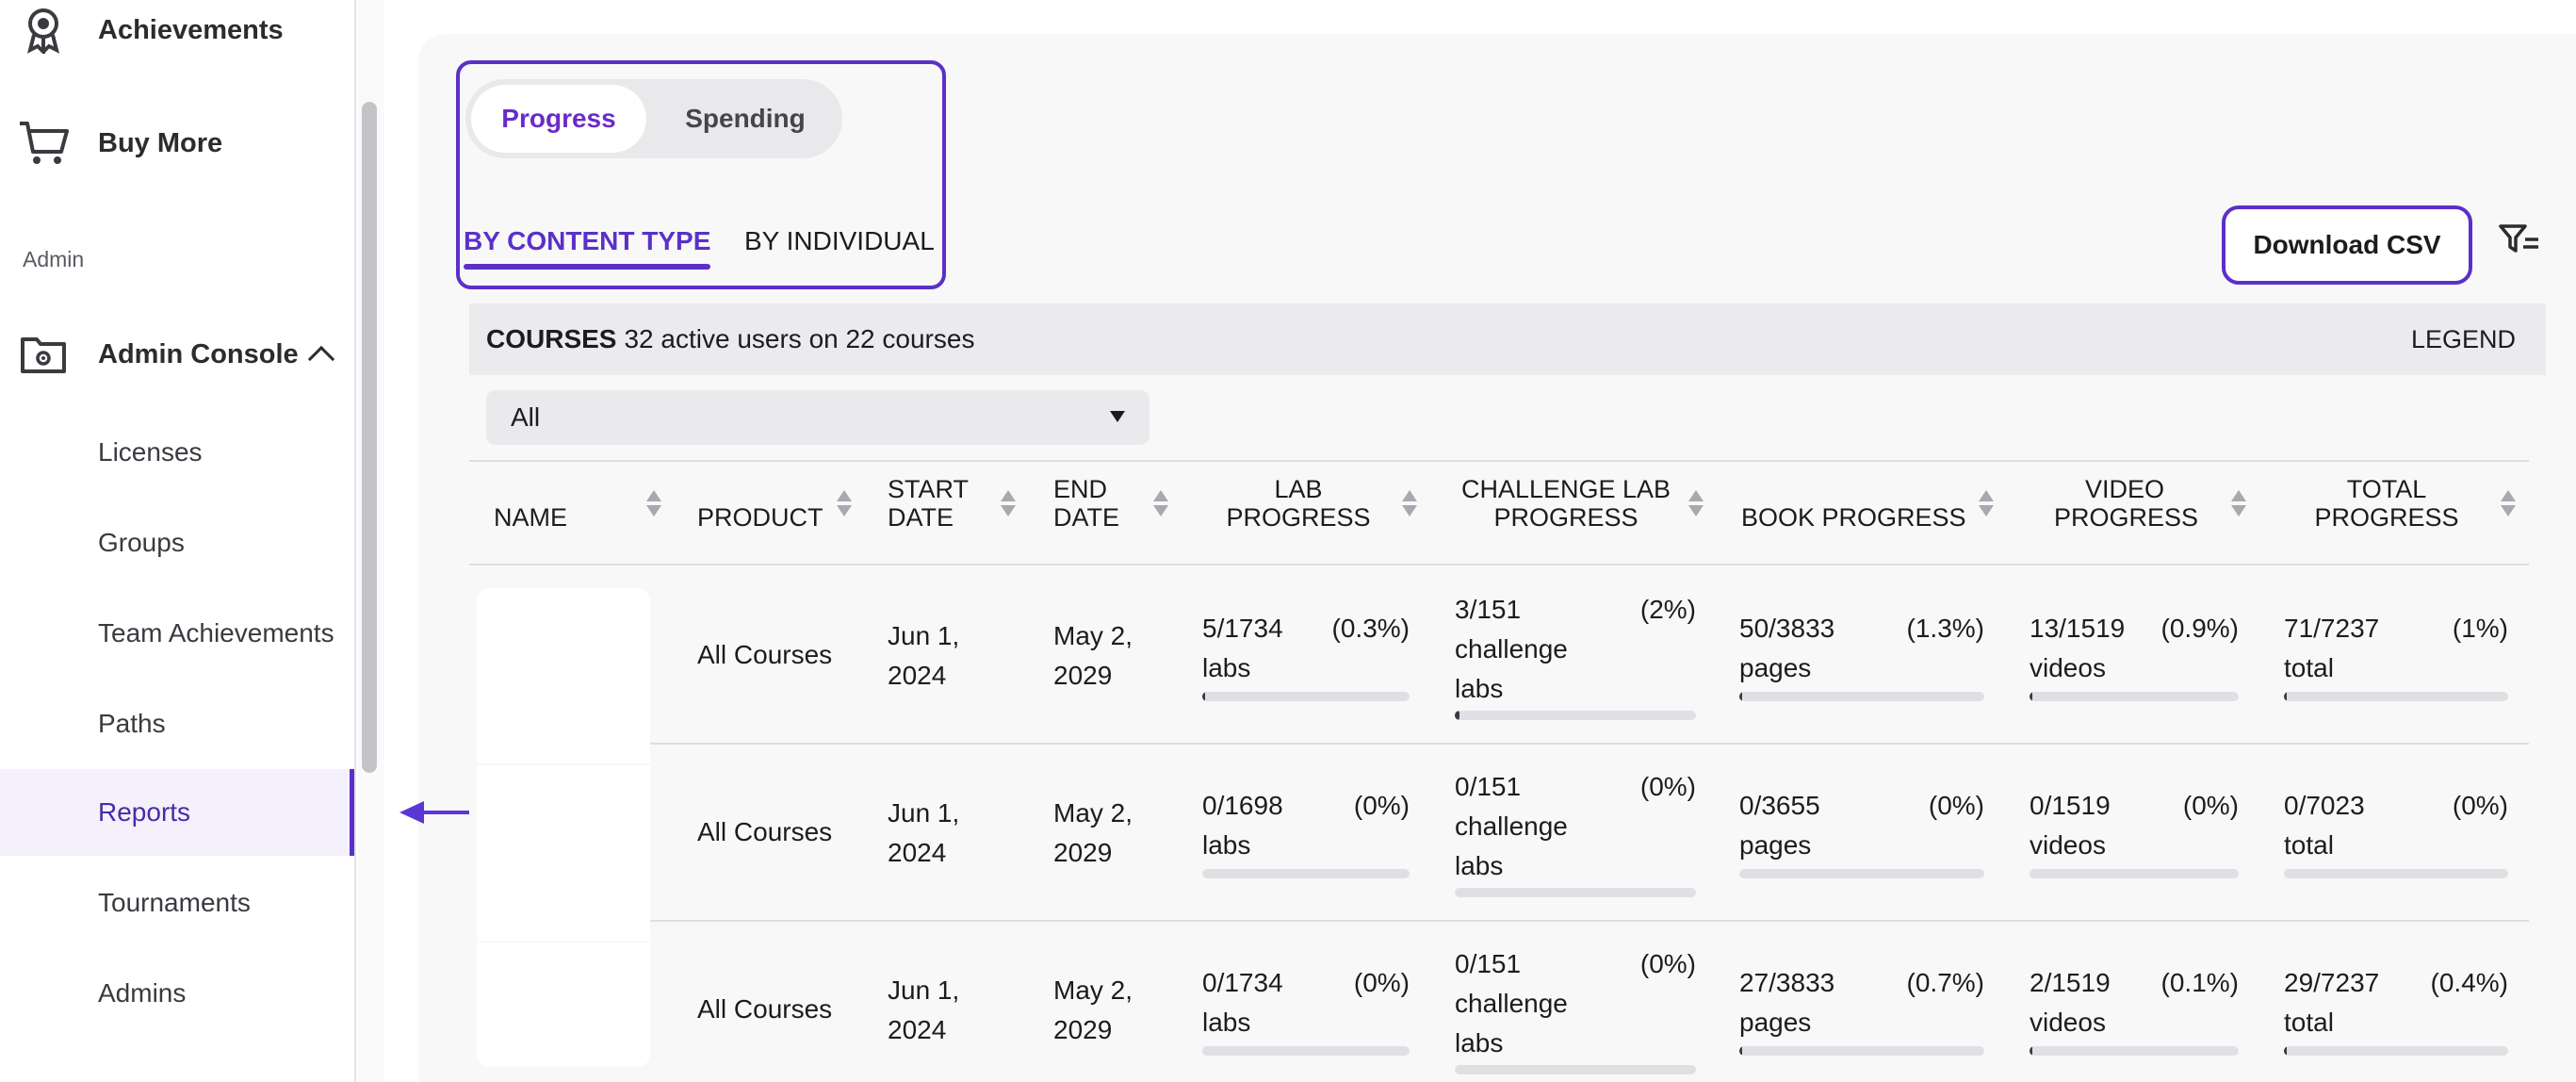 The height and width of the screenshot is (1082, 2576). Describe the element at coordinates (1853, 518) in the screenshot. I see `column-header-book-progress: BOOK PROGRESS` at that location.